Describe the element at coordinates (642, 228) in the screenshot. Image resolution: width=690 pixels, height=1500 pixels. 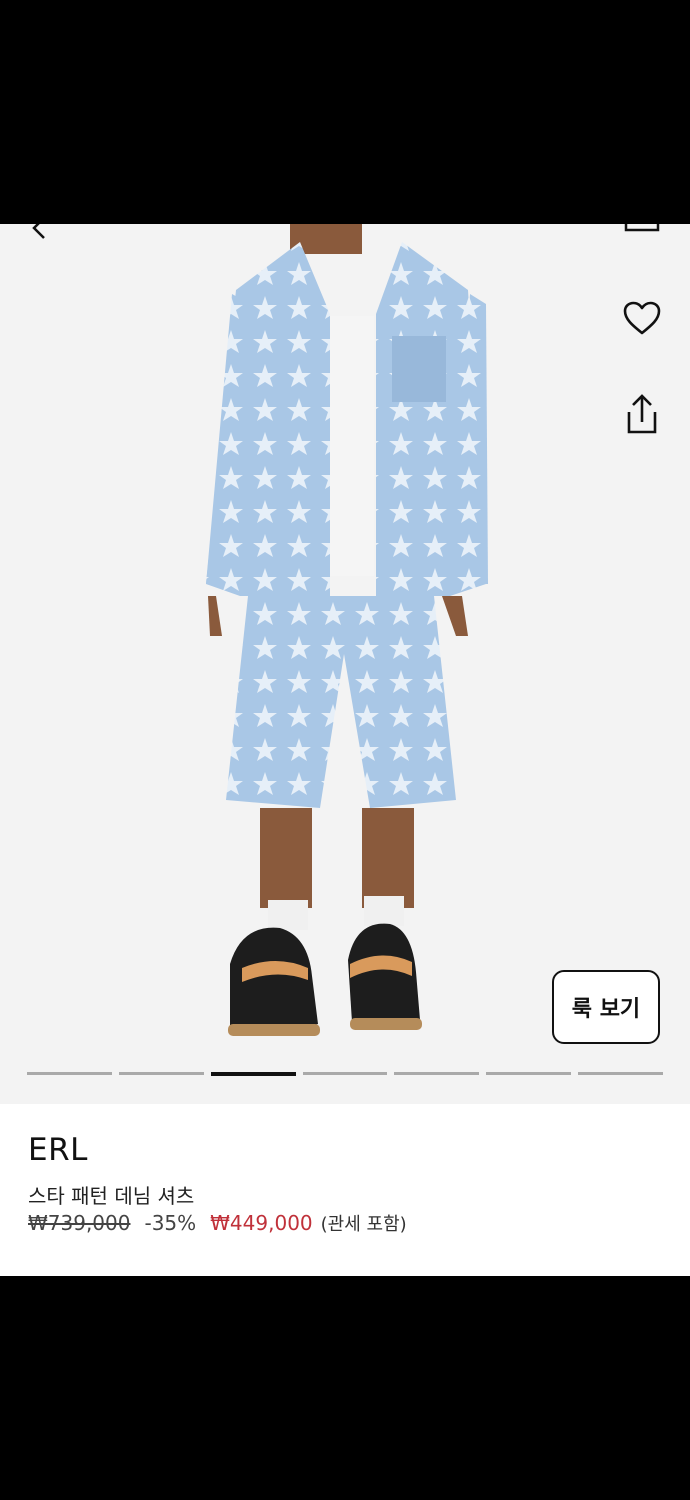
I see `shopping-bag-icon` at that location.